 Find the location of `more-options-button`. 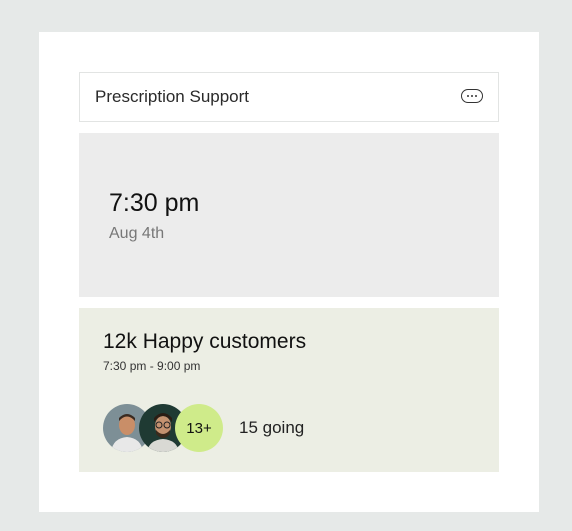

more-options-button is located at coordinates (472, 96).